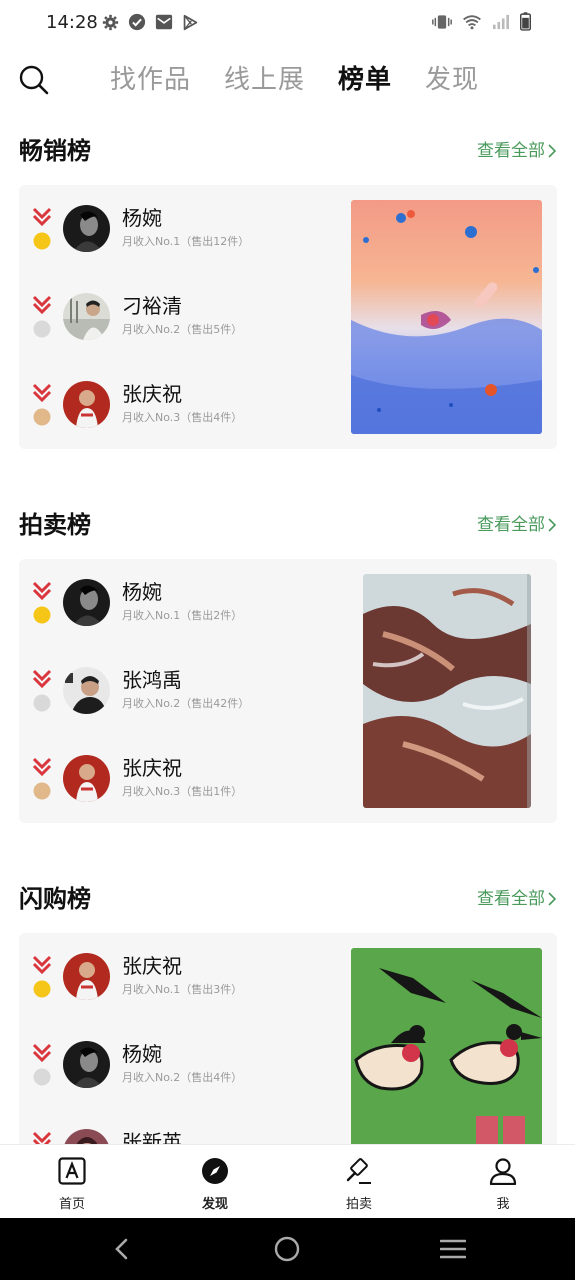 This screenshot has height=1280, width=575. I want to click on top-nav: 找作品 线上展 榜单 发现, so click(287, 82).